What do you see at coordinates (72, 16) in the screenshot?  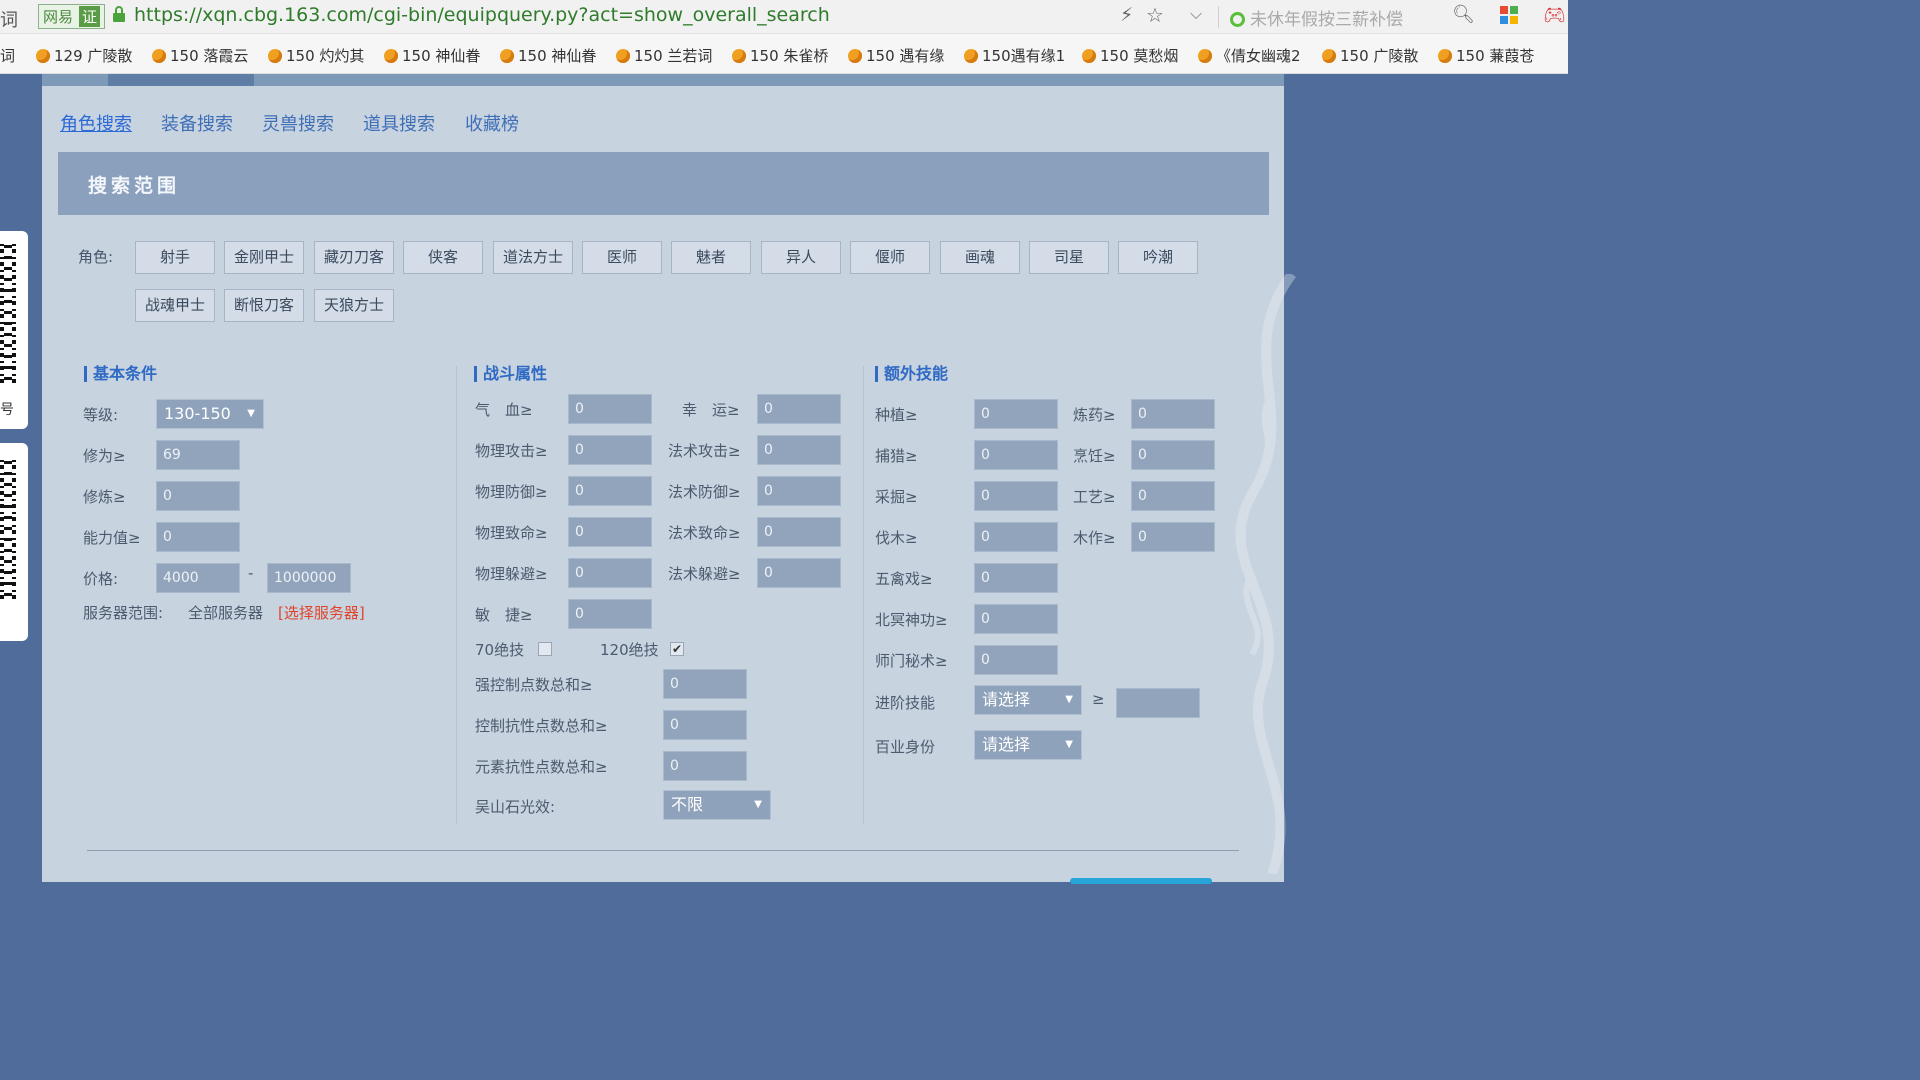 I see `site-cert-badge: 网易 证` at bounding box center [72, 16].